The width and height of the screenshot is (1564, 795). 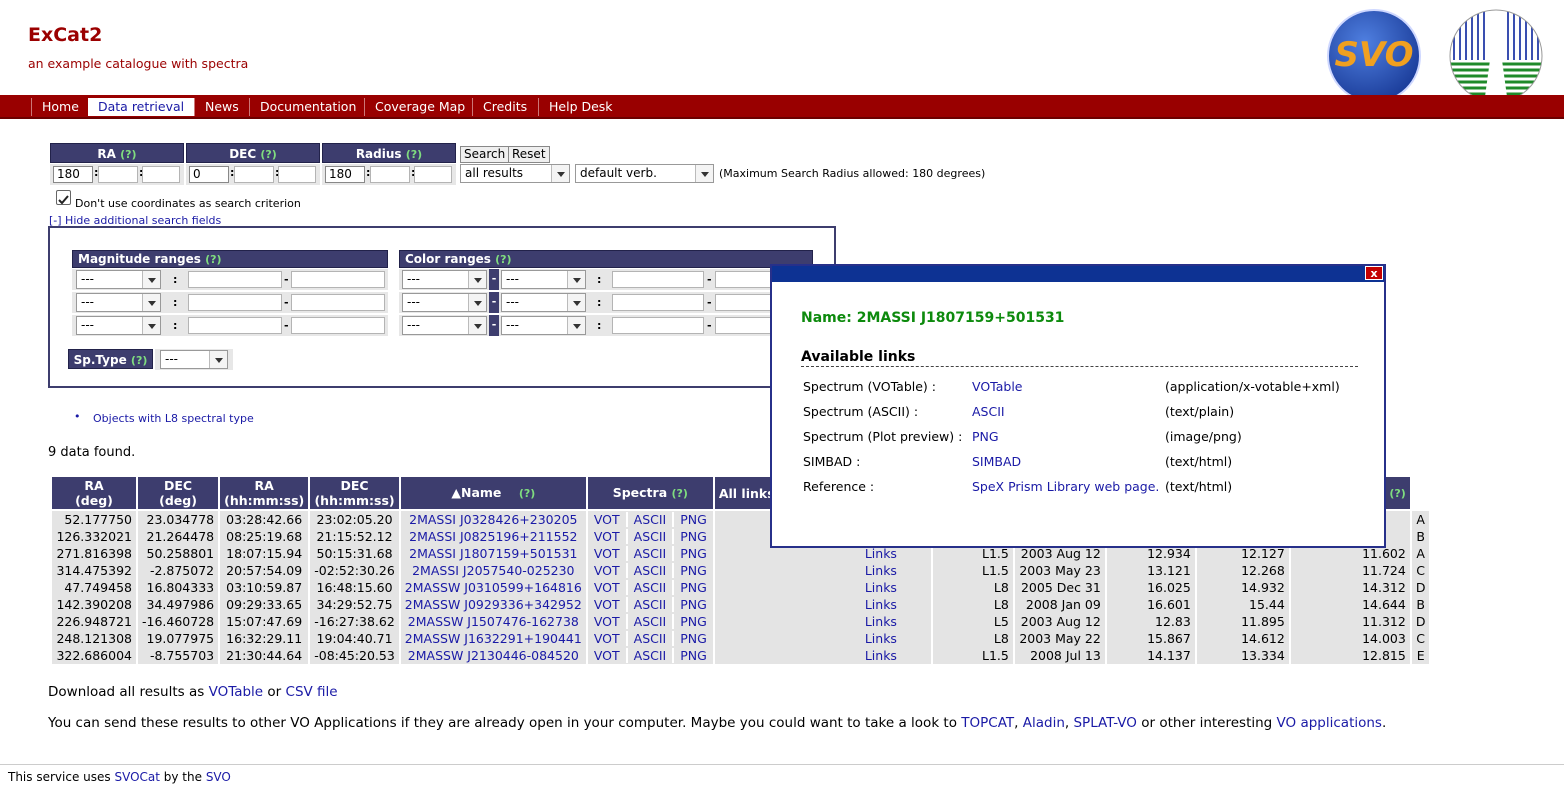 What do you see at coordinates (444, 325) in the screenshot?
I see `color-band-a-select-3: ---` at bounding box center [444, 325].